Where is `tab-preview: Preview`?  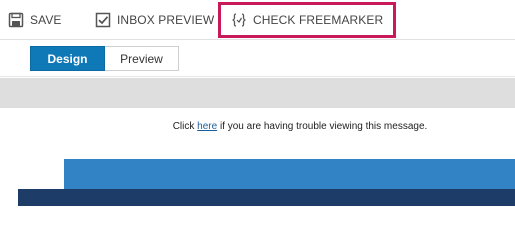 tab-preview: Preview is located at coordinates (142, 58).